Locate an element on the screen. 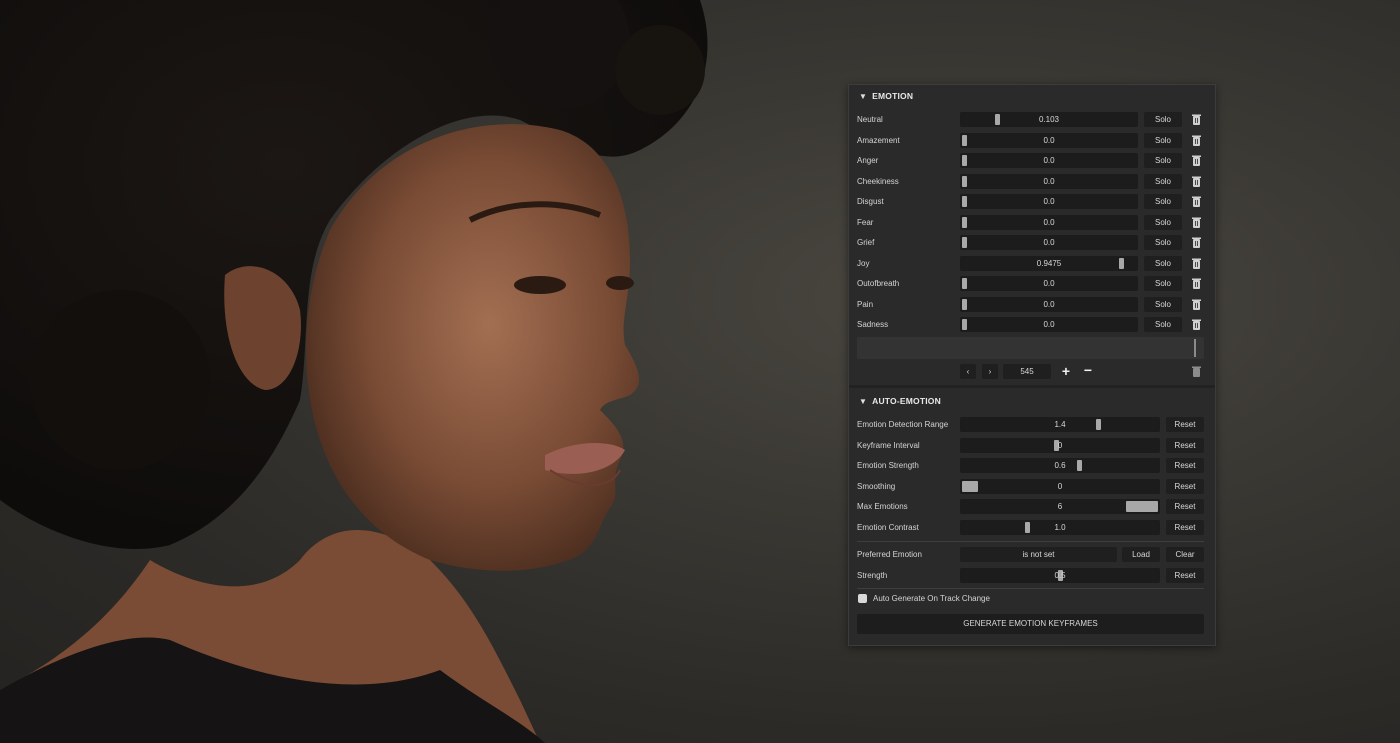  clear-button: Clear is located at coordinates (1185, 554).